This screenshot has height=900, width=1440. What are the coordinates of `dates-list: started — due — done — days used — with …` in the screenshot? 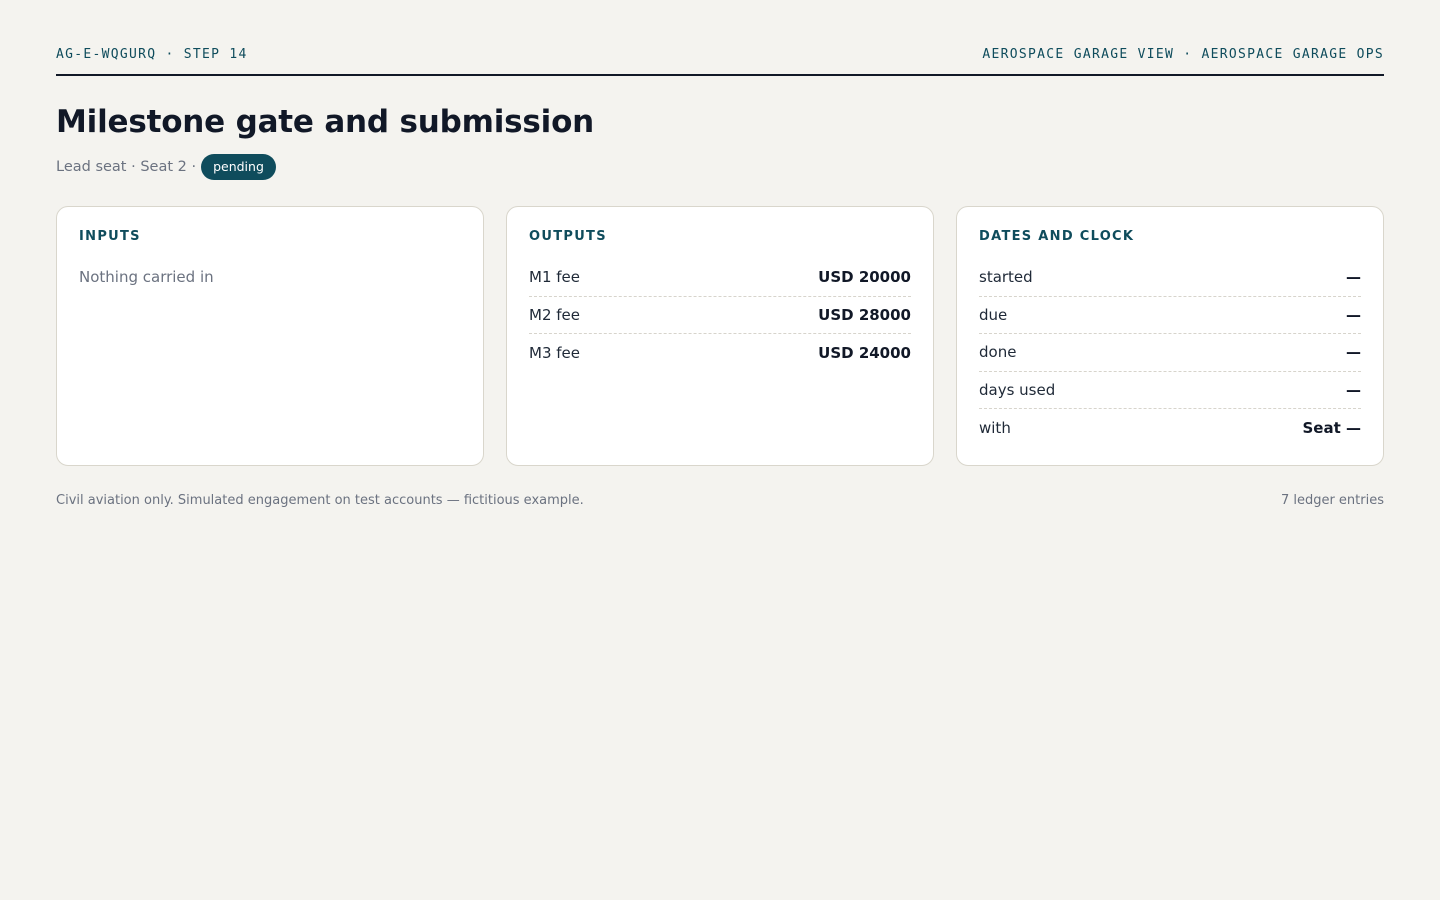 It's located at (1170, 353).